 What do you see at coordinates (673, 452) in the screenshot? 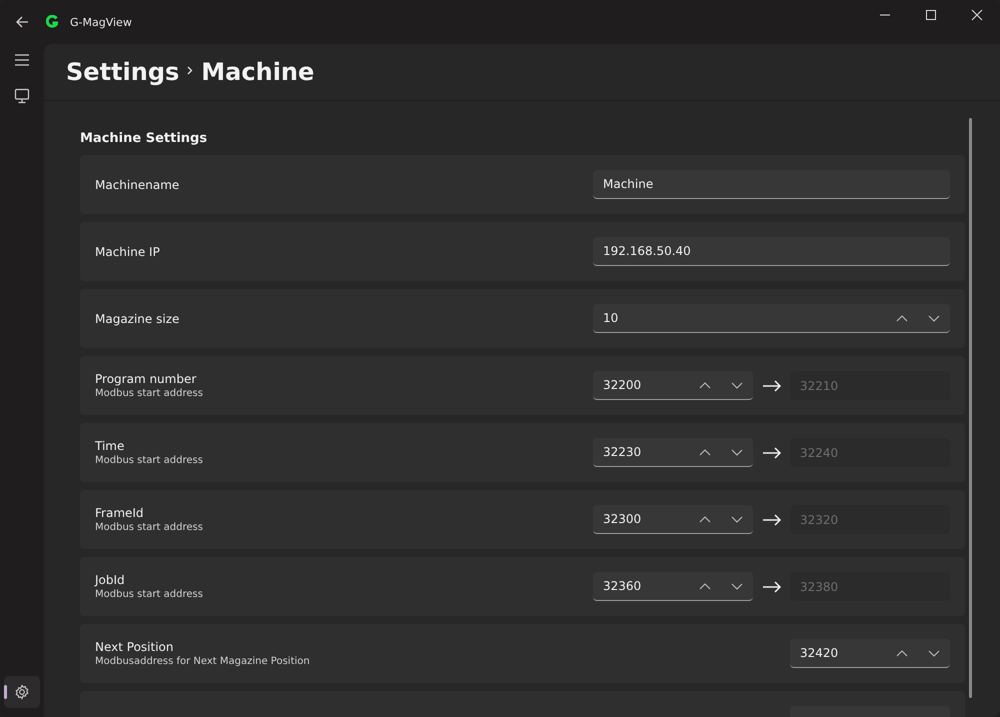
I see `number-field: 32230` at bounding box center [673, 452].